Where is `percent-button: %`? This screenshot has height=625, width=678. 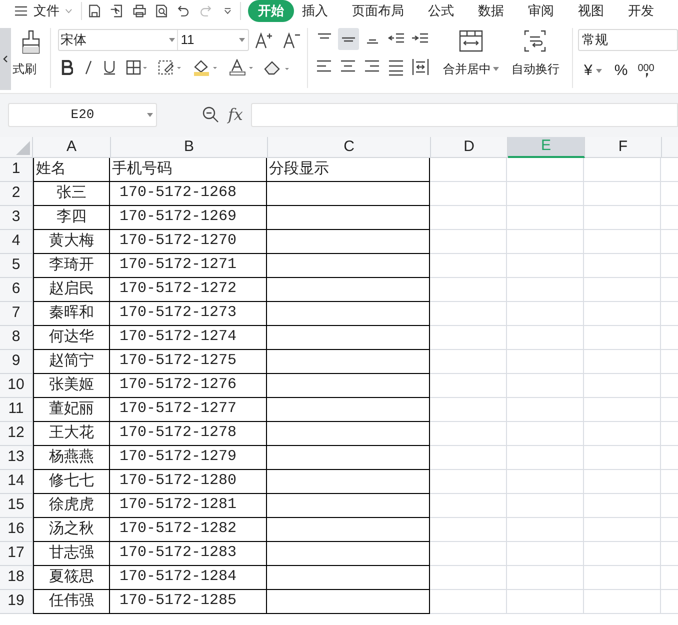
percent-button: % is located at coordinates (621, 71).